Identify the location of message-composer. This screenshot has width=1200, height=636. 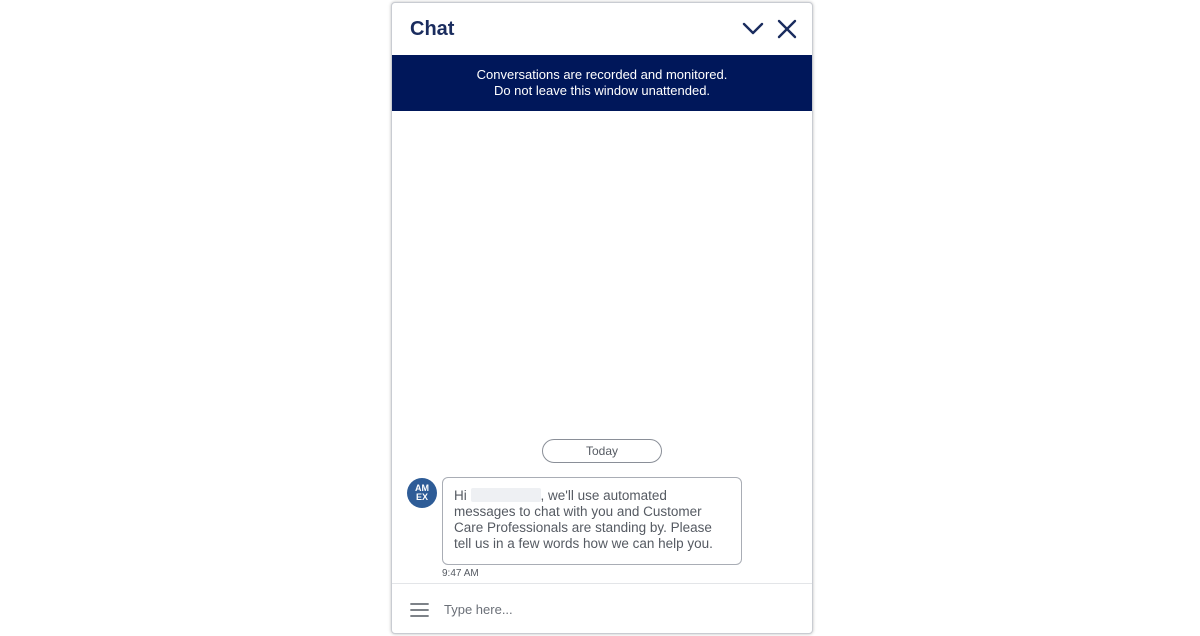
(602, 608).